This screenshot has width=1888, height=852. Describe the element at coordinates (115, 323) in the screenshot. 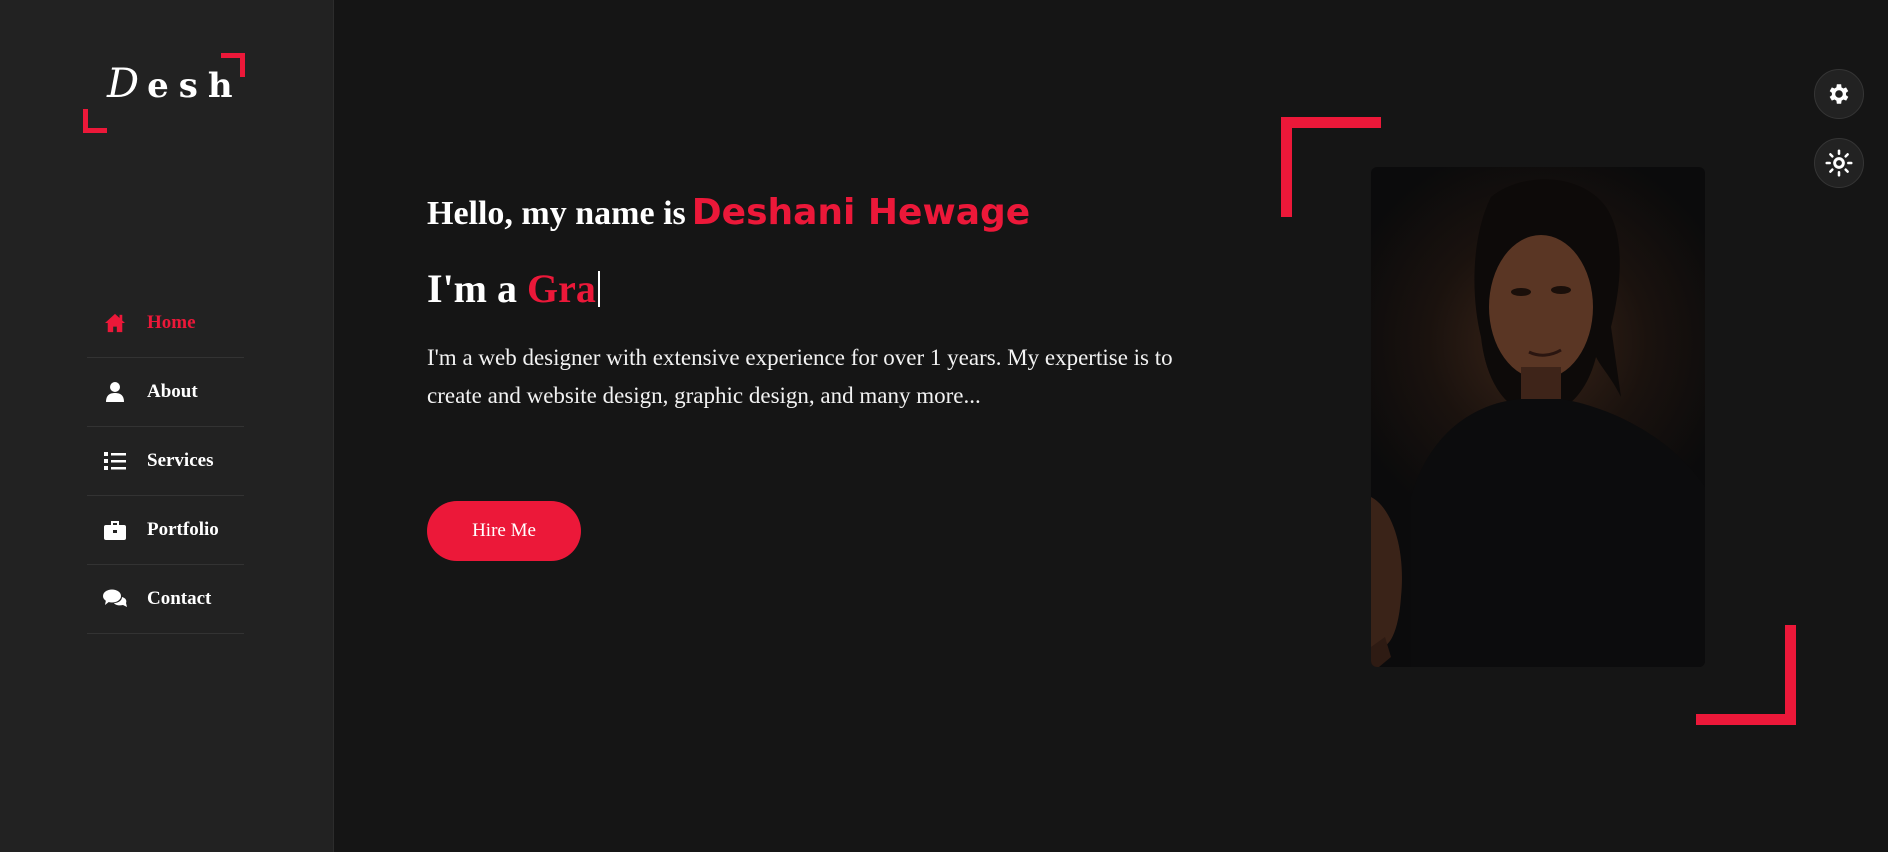

I see `home-icon` at that location.